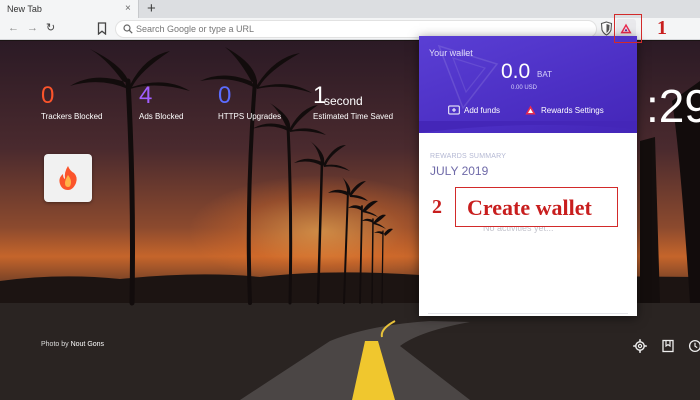  Describe the element at coordinates (161, 116) in the screenshot. I see `ads-blocked-label: Ads Blocked` at that location.